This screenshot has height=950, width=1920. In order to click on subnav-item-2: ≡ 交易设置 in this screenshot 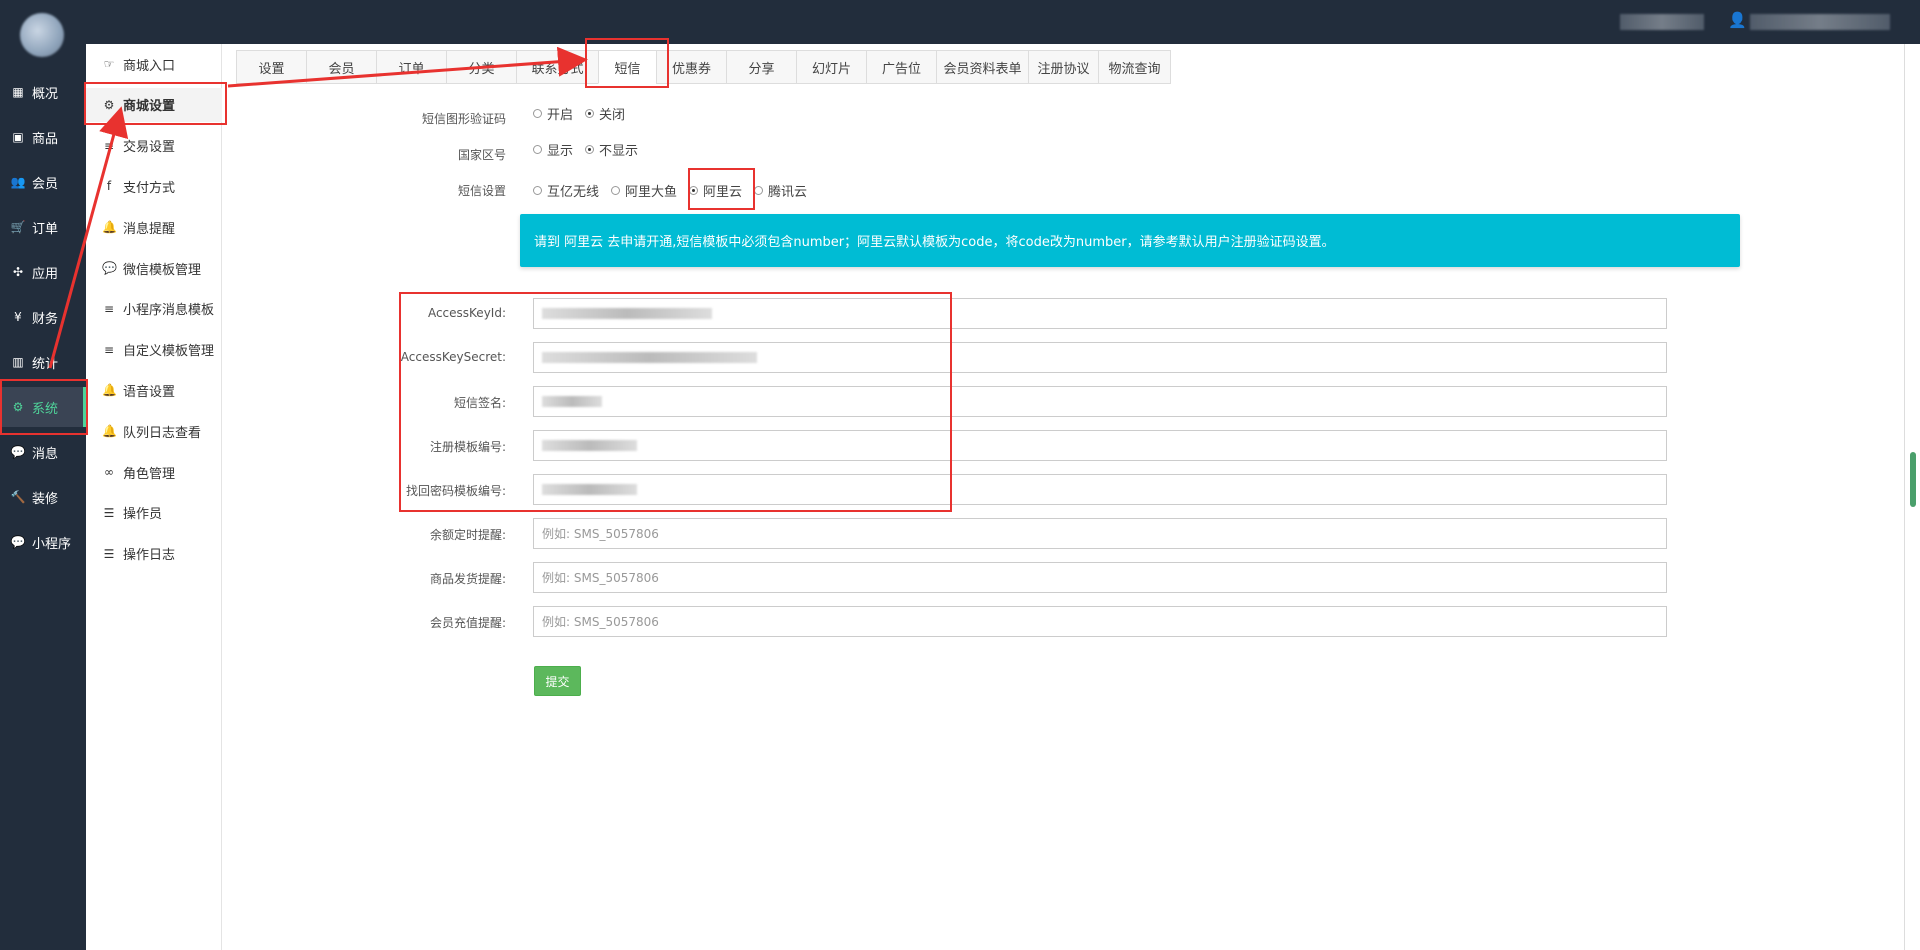, I will do `click(154, 146)`.